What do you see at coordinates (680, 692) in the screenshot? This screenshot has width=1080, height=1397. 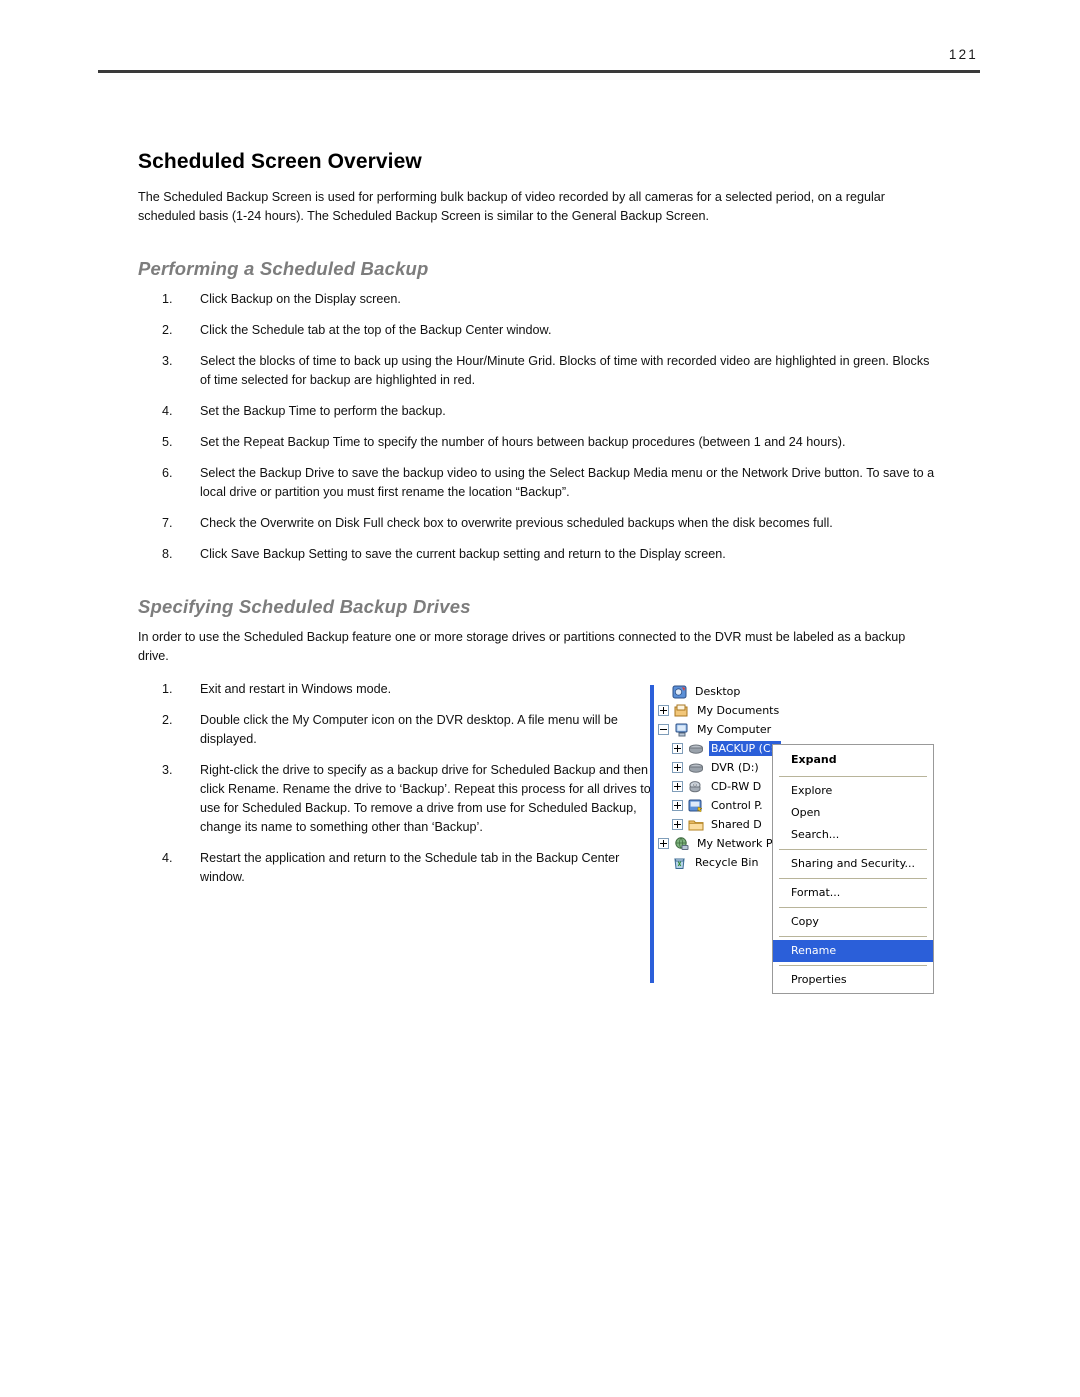 I see `desktop-icon` at bounding box center [680, 692].